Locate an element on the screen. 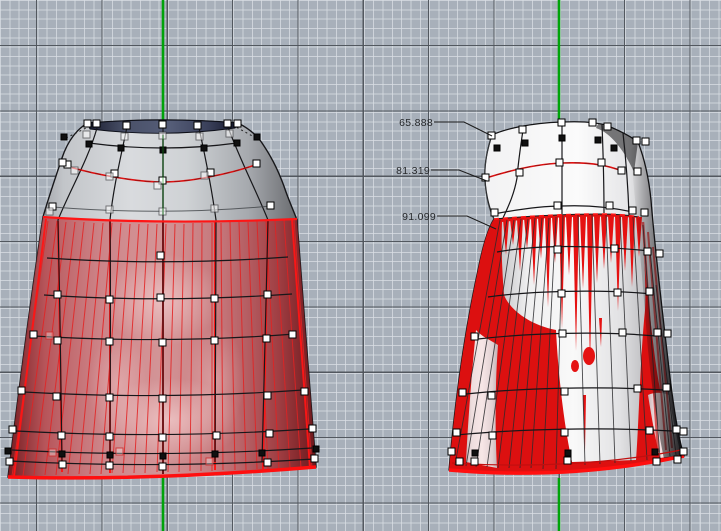 The height and width of the screenshot is (531, 721). dimension-91099: 91.099 is located at coordinates (449, 220).